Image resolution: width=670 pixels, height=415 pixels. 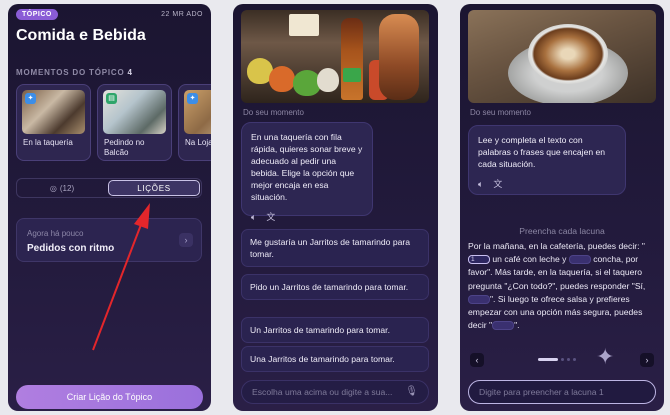 I want to click on blank-input: Digite para preencher a lacuna 1, so click(x=562, y=392).